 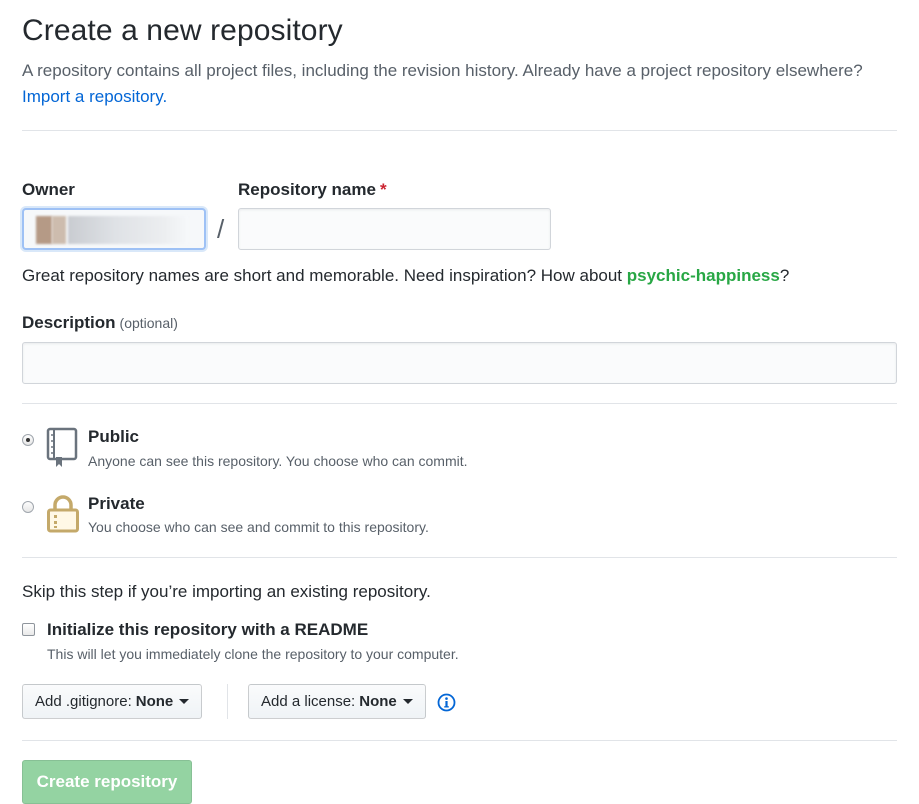 I want to click on license-label: Add a license:, so click(x=308, y=701).